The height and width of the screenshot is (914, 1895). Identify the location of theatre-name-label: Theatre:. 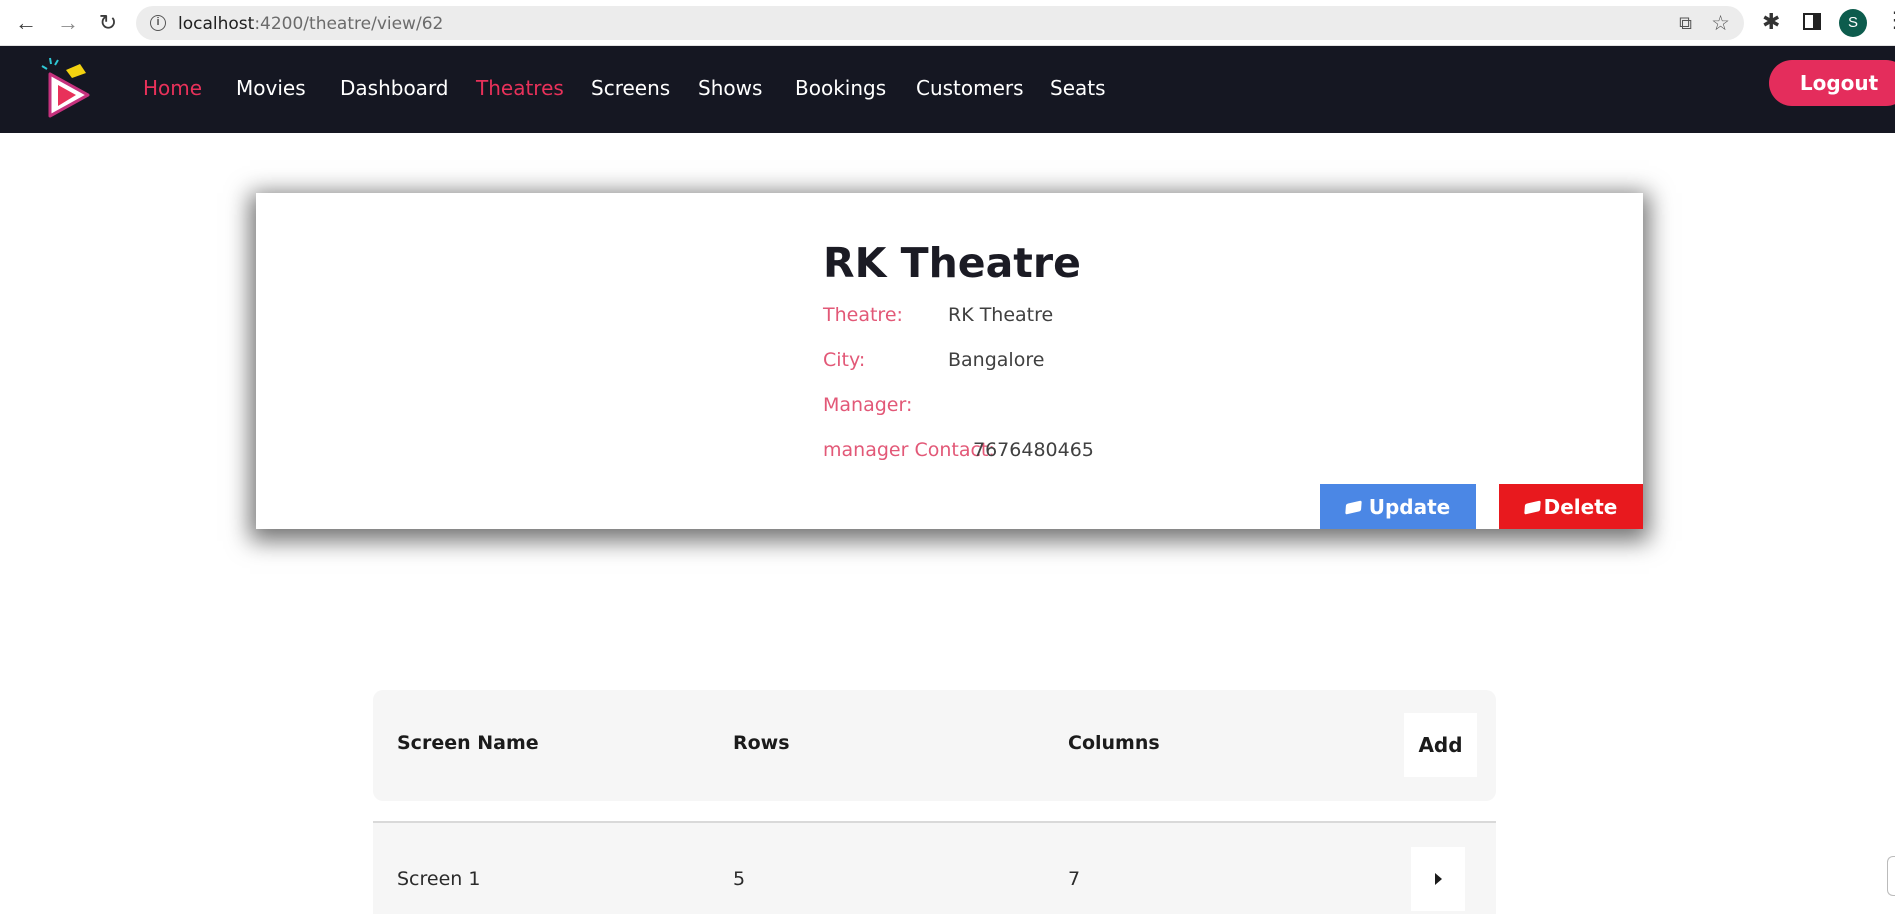
(863, 315).